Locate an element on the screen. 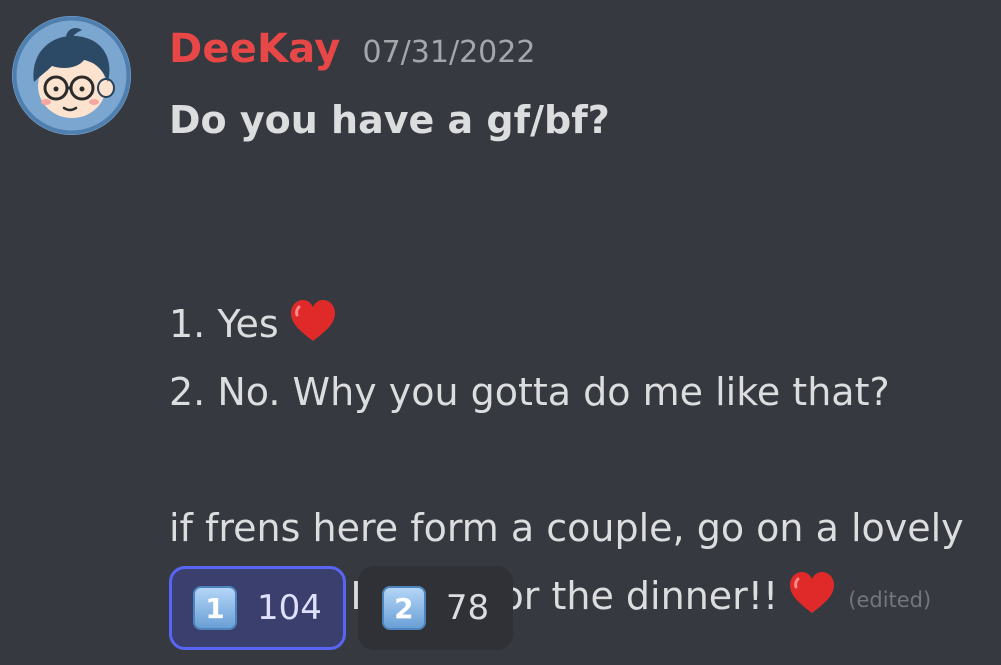 The image size is (1001, 665). keycap-1-icon: 1 is located at coordinates (215, 608).